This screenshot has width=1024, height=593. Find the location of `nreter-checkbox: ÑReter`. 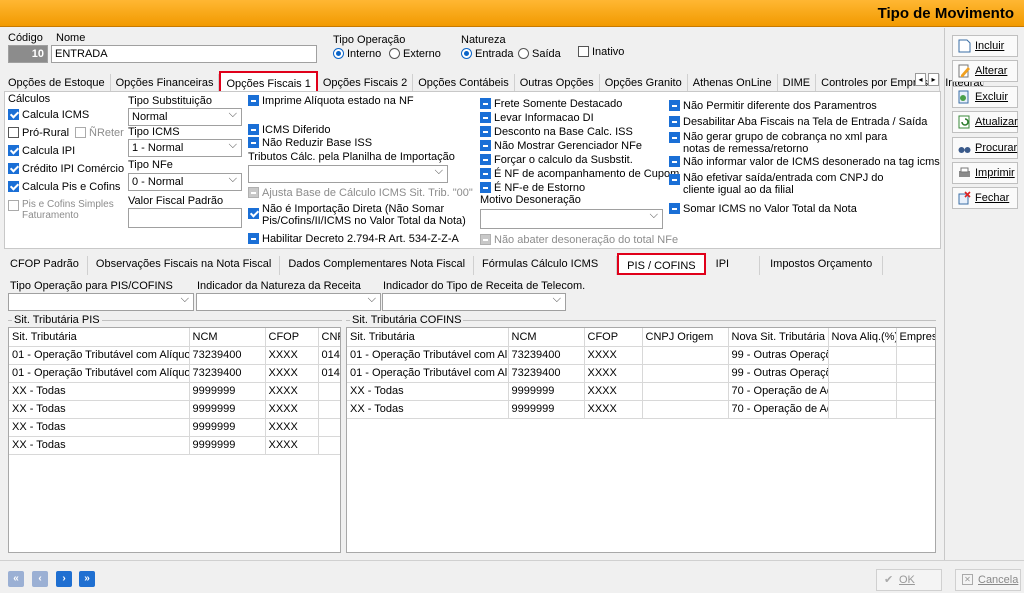

nreter-checkbox: ÑReter is located at coordinates (99, 133).